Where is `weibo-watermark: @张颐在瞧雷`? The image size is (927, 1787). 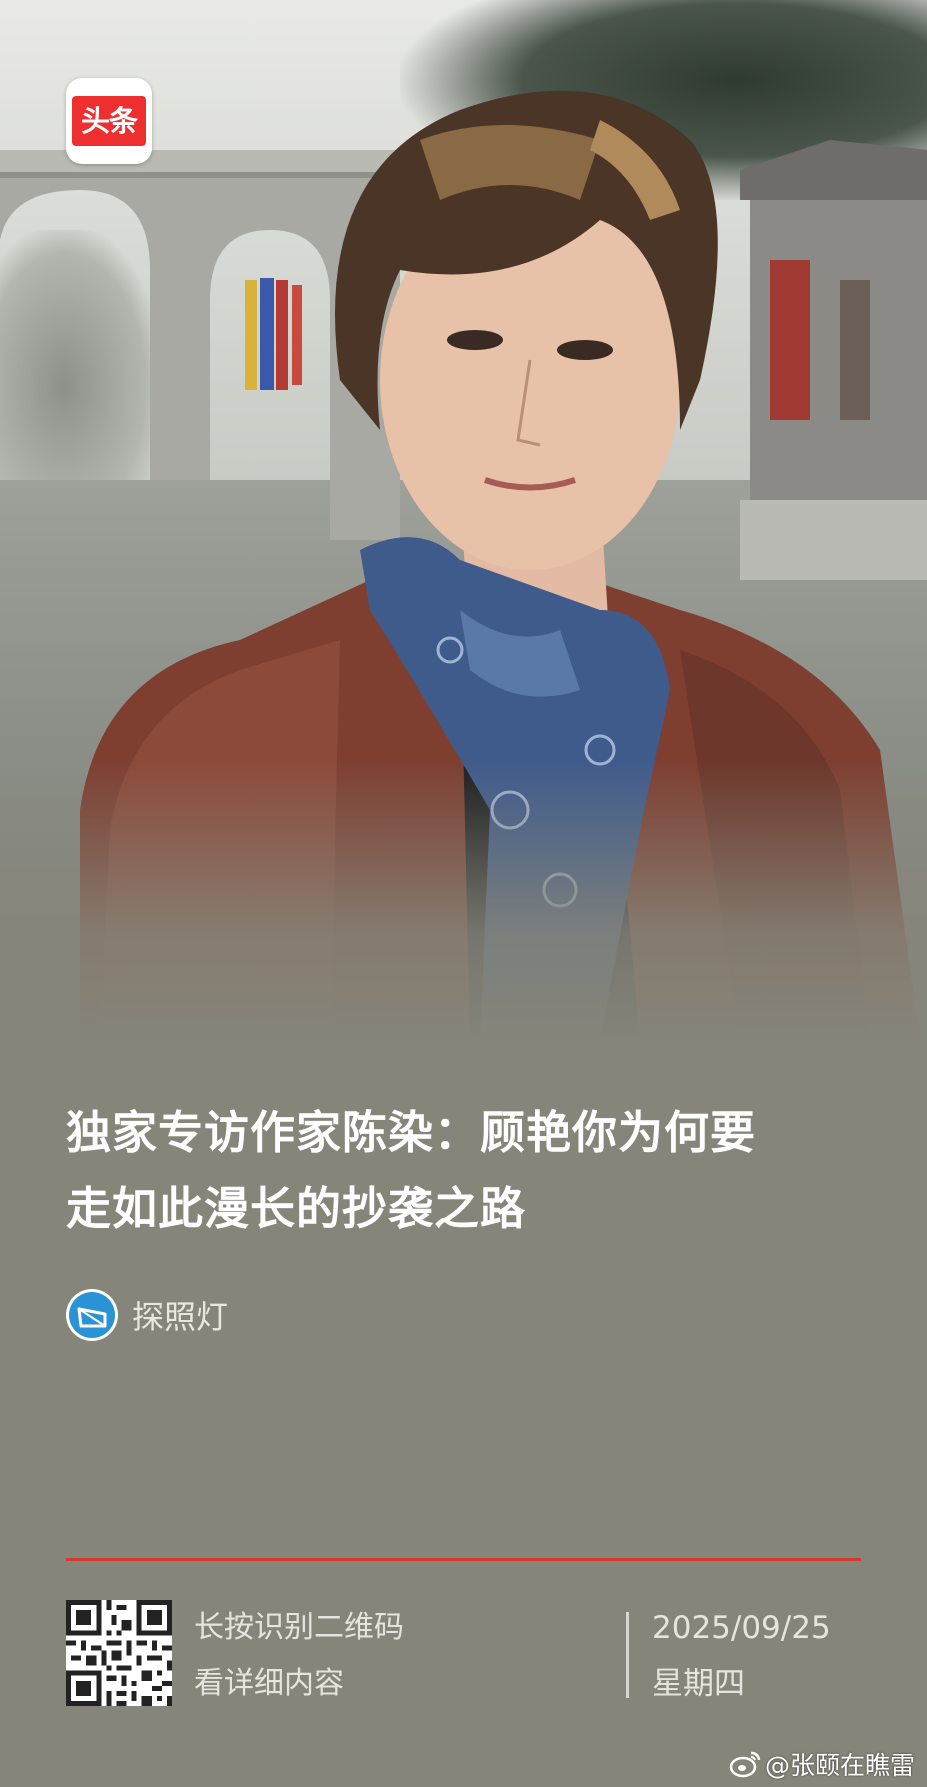 weibo-watermark: @张颐在瞧雷 is located at coordinates (822, 1764).